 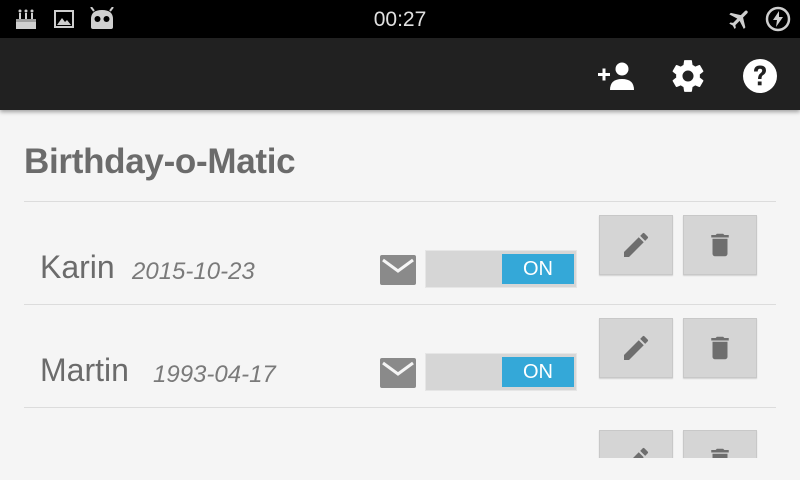 I want to click on help-button, so click(x=760, y=76).